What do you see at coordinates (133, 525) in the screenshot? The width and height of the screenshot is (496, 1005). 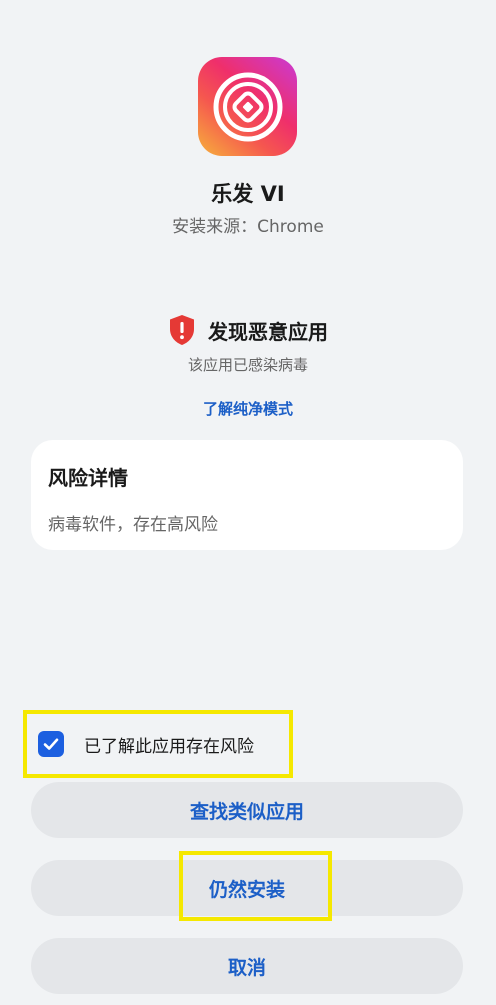 I see `risk-description: 病毒软件，存在高风险` at bounding box center [133, 525].